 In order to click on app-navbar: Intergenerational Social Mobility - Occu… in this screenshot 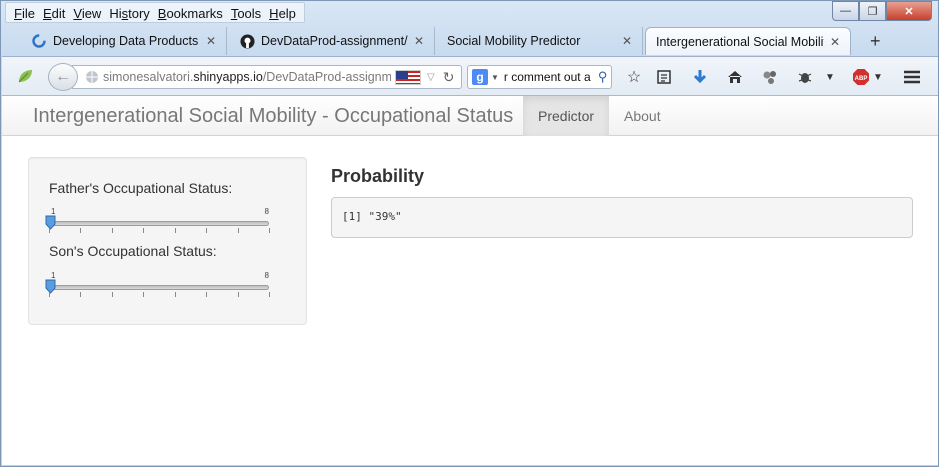, I will do `click(470, 116)`.